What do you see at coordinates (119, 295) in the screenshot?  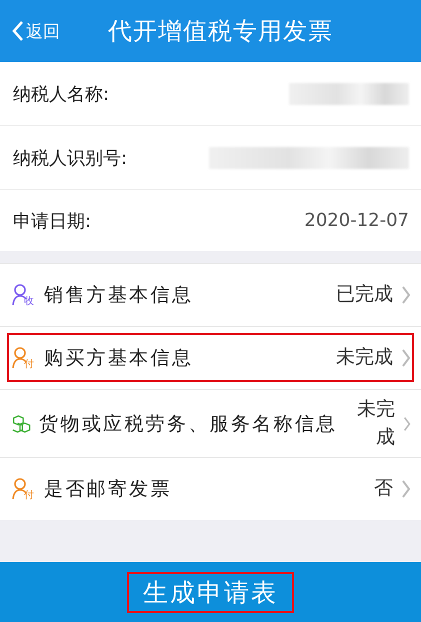 I see `item-label: 销售方基本信息` at bounding box center [119, 295].